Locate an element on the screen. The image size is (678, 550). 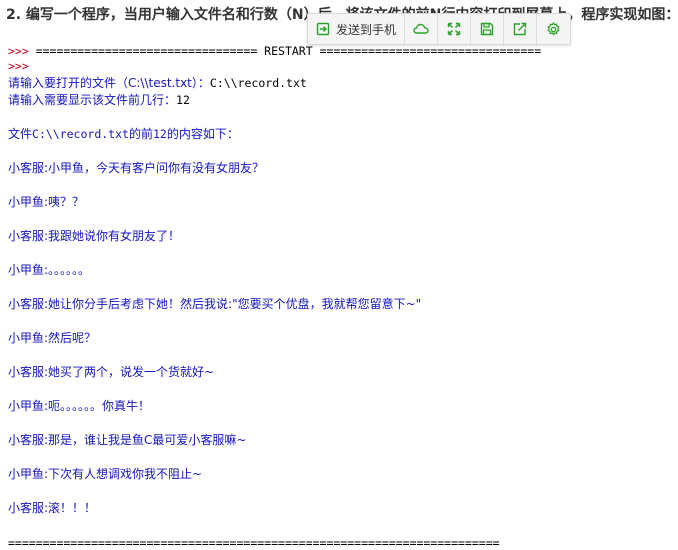
prompt-line: >>> is located at coordinates (18, 66).